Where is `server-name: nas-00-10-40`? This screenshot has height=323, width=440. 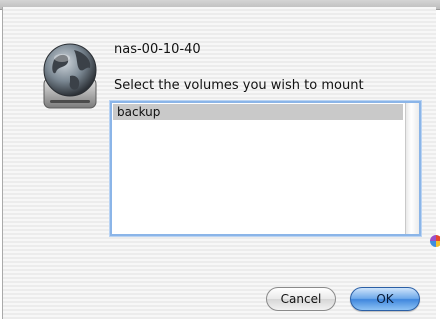 server-name: nas-00-10-40 is located at coordinates (157, 49).